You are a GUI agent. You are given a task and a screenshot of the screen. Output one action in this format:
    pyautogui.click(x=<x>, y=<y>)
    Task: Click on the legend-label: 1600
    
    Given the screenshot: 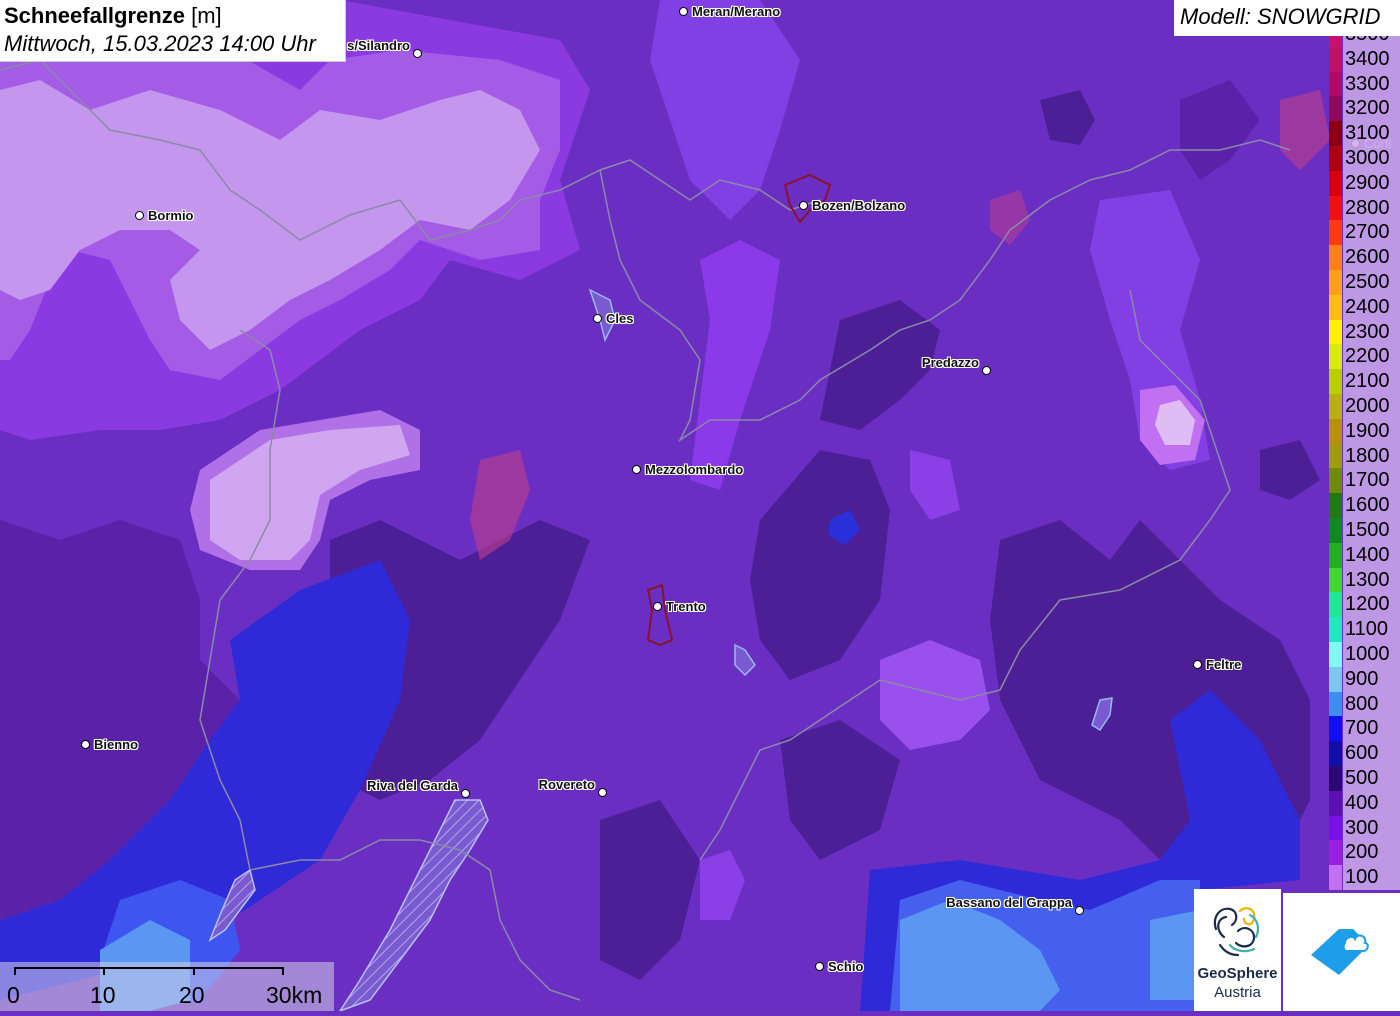 What is the action you would take?
    pyautogui.click(x=1371, y=505)
    